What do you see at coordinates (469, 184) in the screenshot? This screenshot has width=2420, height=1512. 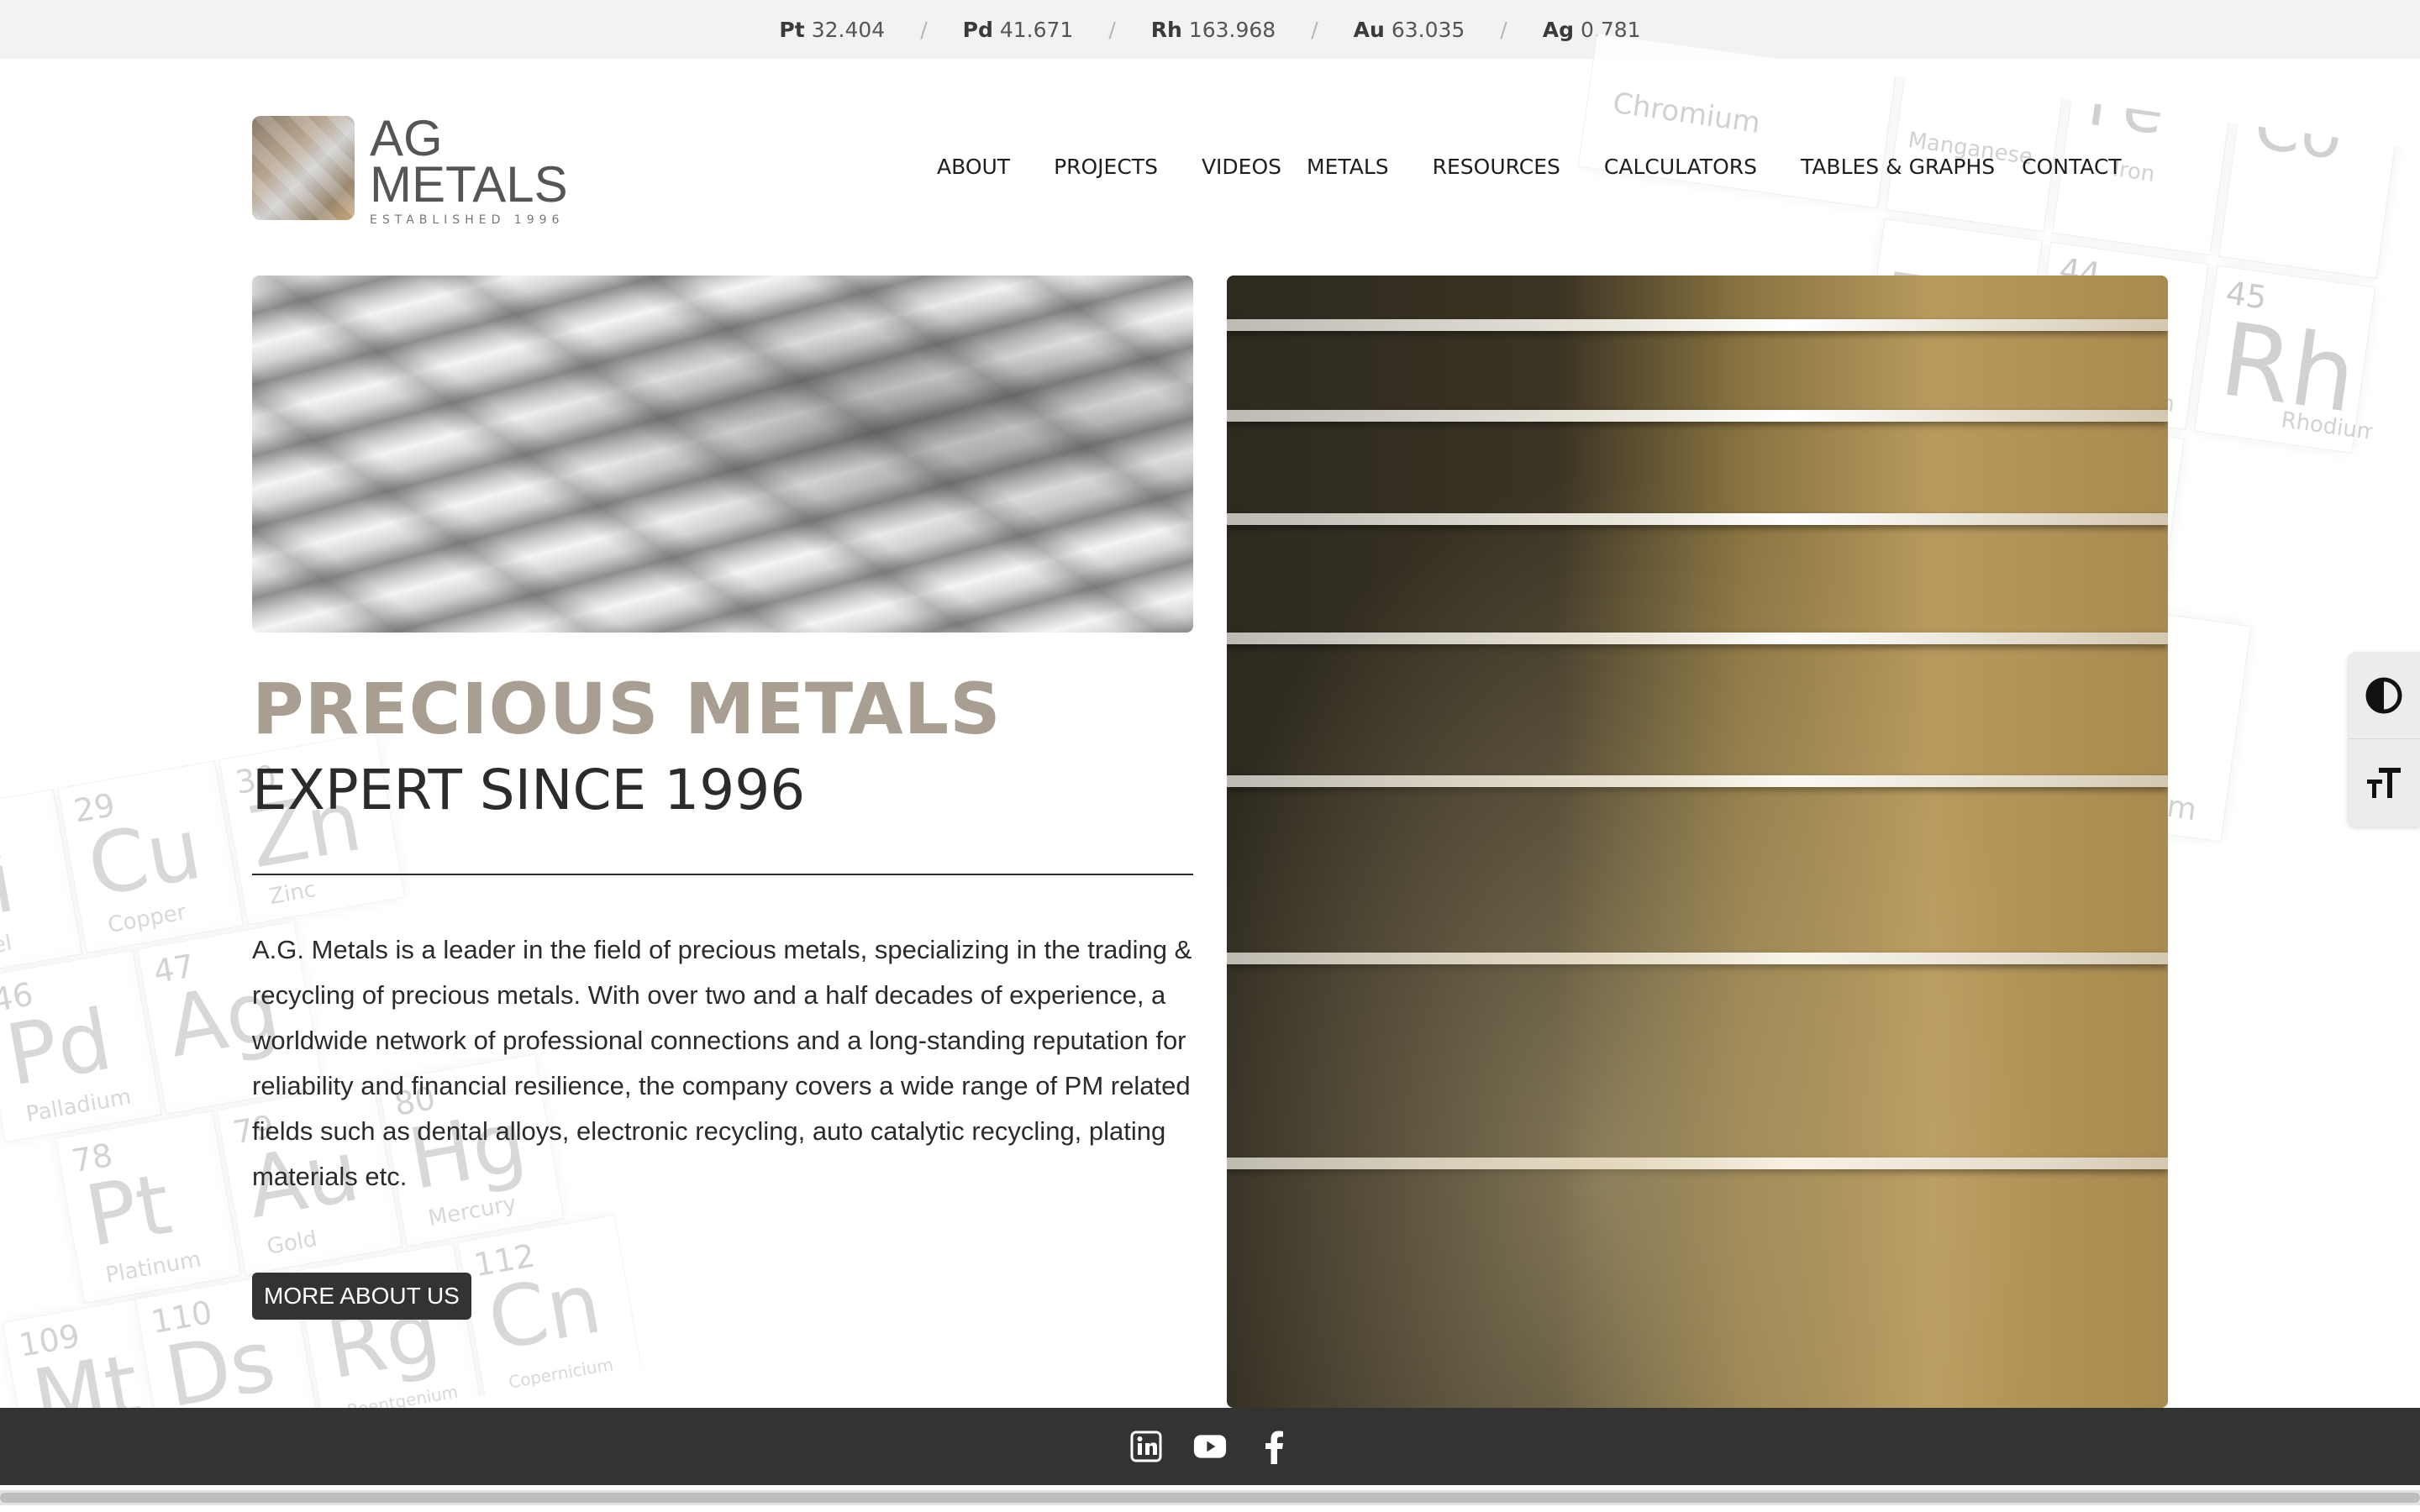 I see `logo-line-2: METALS` at bounding box center [469, 184].